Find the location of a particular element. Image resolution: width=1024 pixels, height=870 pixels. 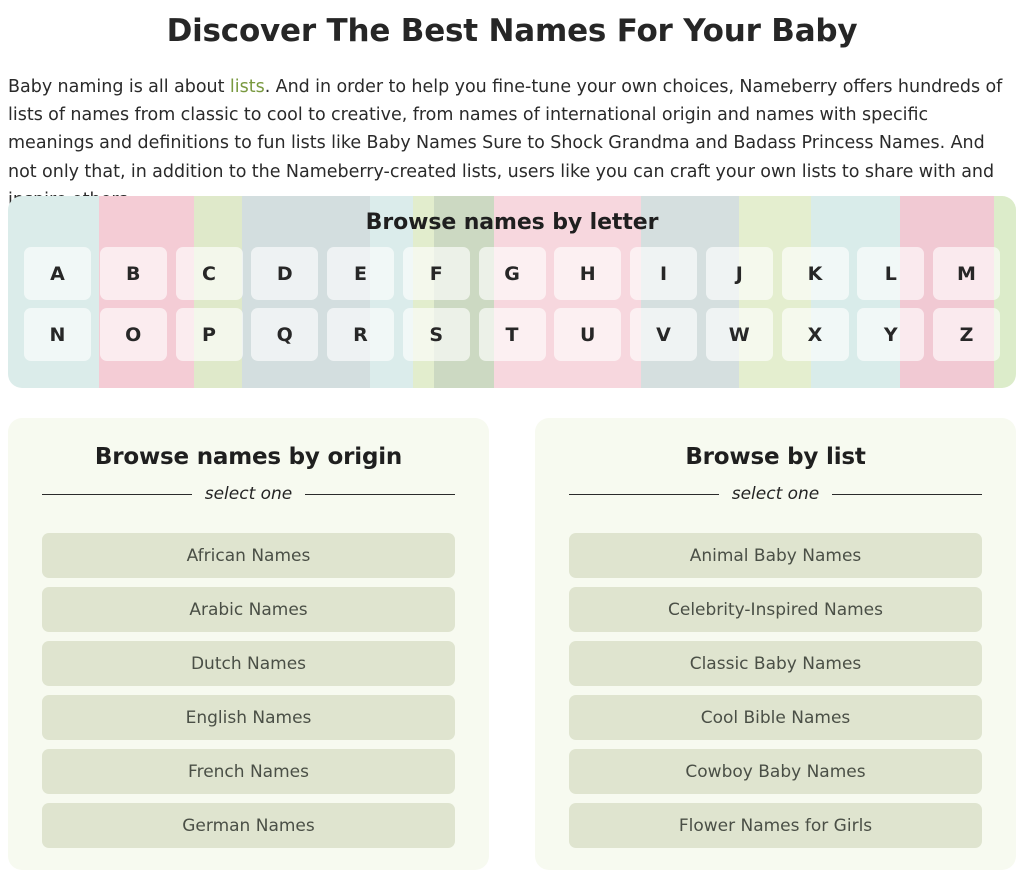

letter-tile-l: L is located at coordinates (891, 273).